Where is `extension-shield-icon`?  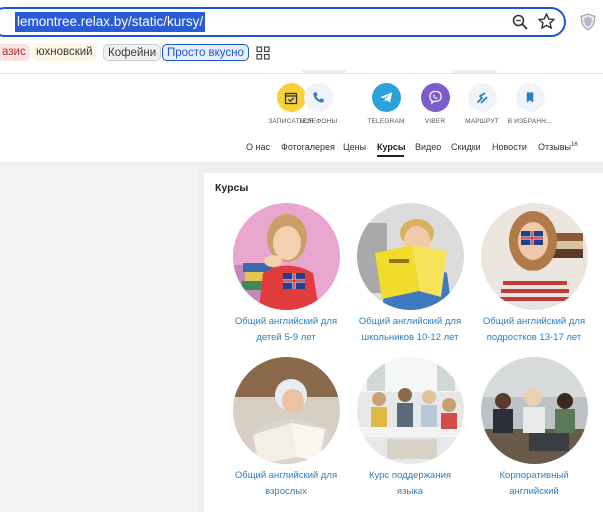
extension-shield-icon is located at coordinates (588, 22).